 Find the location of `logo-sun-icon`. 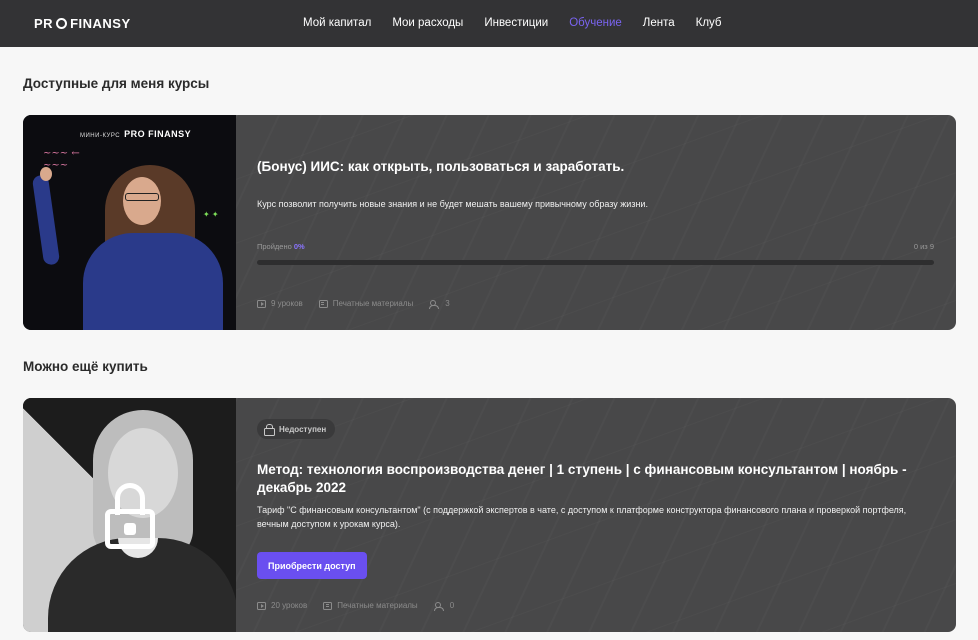

logo-sun-icon is located at coordinates (62, 23).